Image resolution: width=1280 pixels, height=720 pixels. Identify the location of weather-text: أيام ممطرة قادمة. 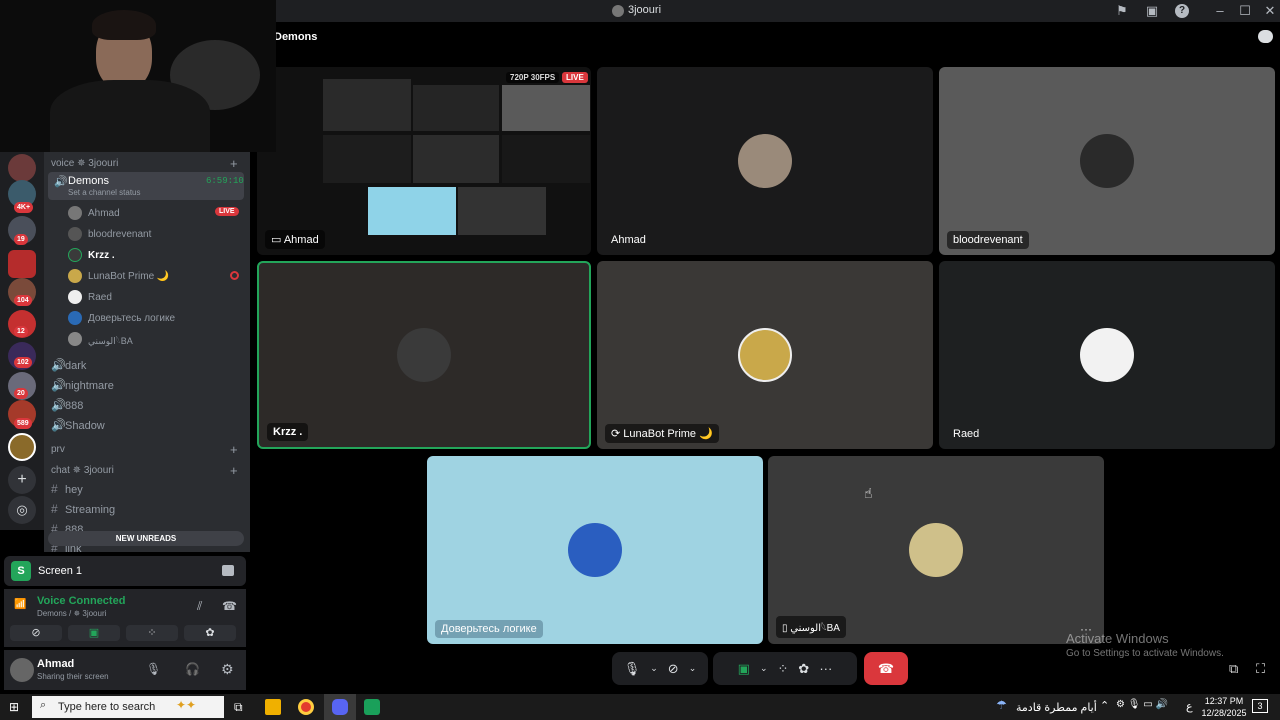
(1056, 707).